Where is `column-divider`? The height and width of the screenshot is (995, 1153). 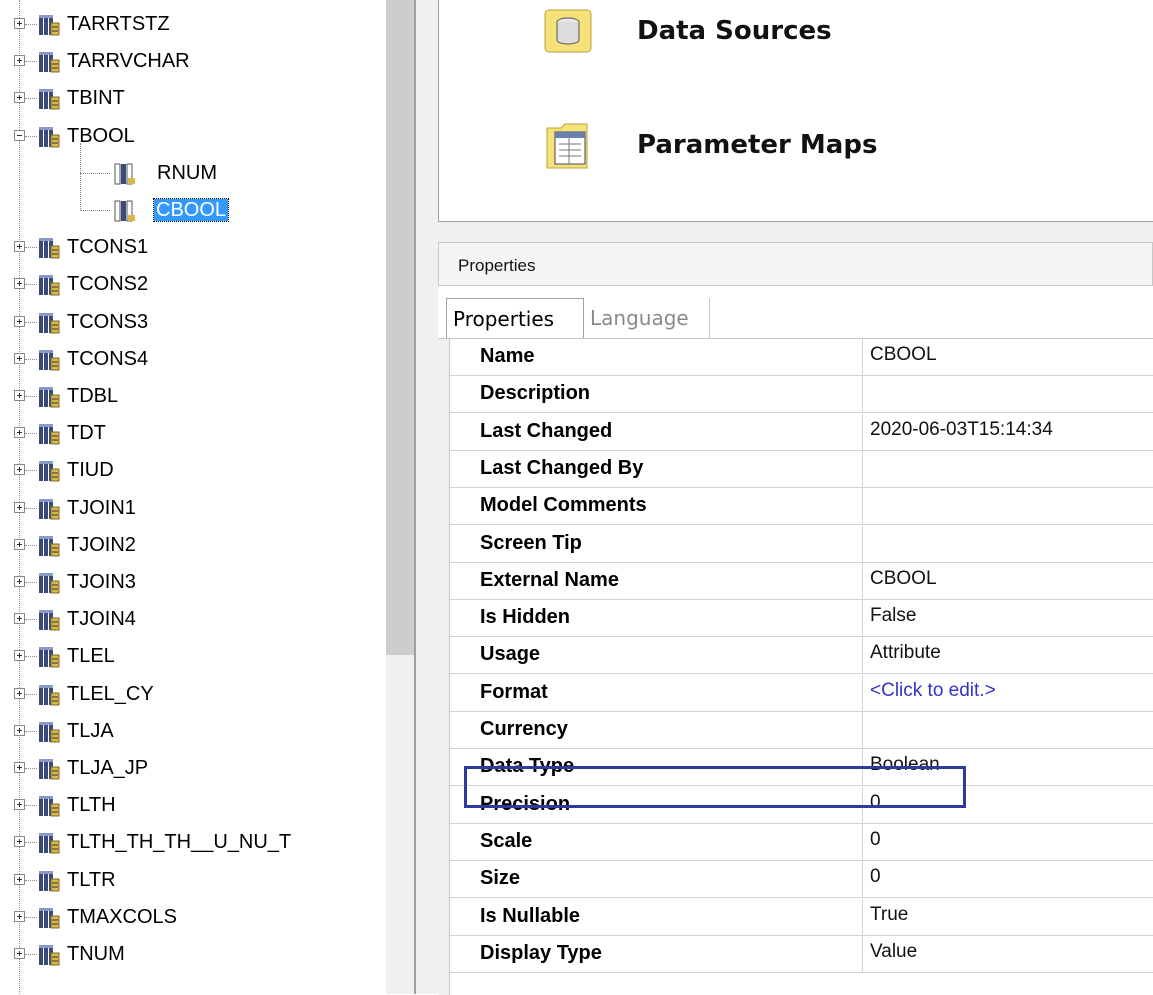 column-divider is located at coordinates (862, 917).